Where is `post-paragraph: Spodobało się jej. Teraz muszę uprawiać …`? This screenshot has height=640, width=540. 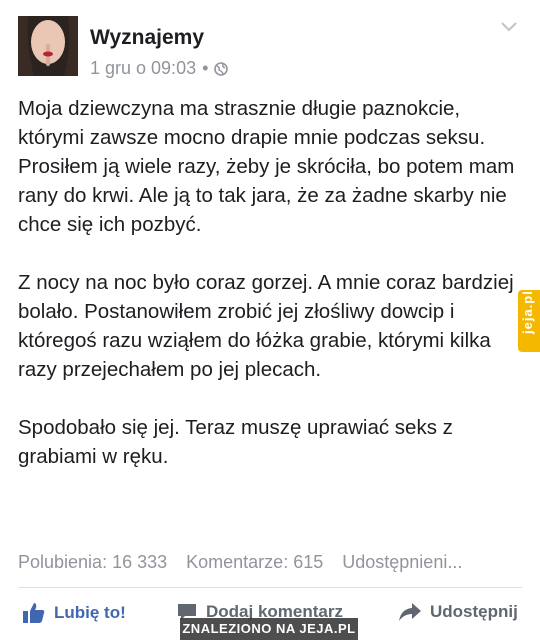
post-paragraph: Spodobało się jej. Teraz muszę uprawiać … is located at coordinates (235, 442).